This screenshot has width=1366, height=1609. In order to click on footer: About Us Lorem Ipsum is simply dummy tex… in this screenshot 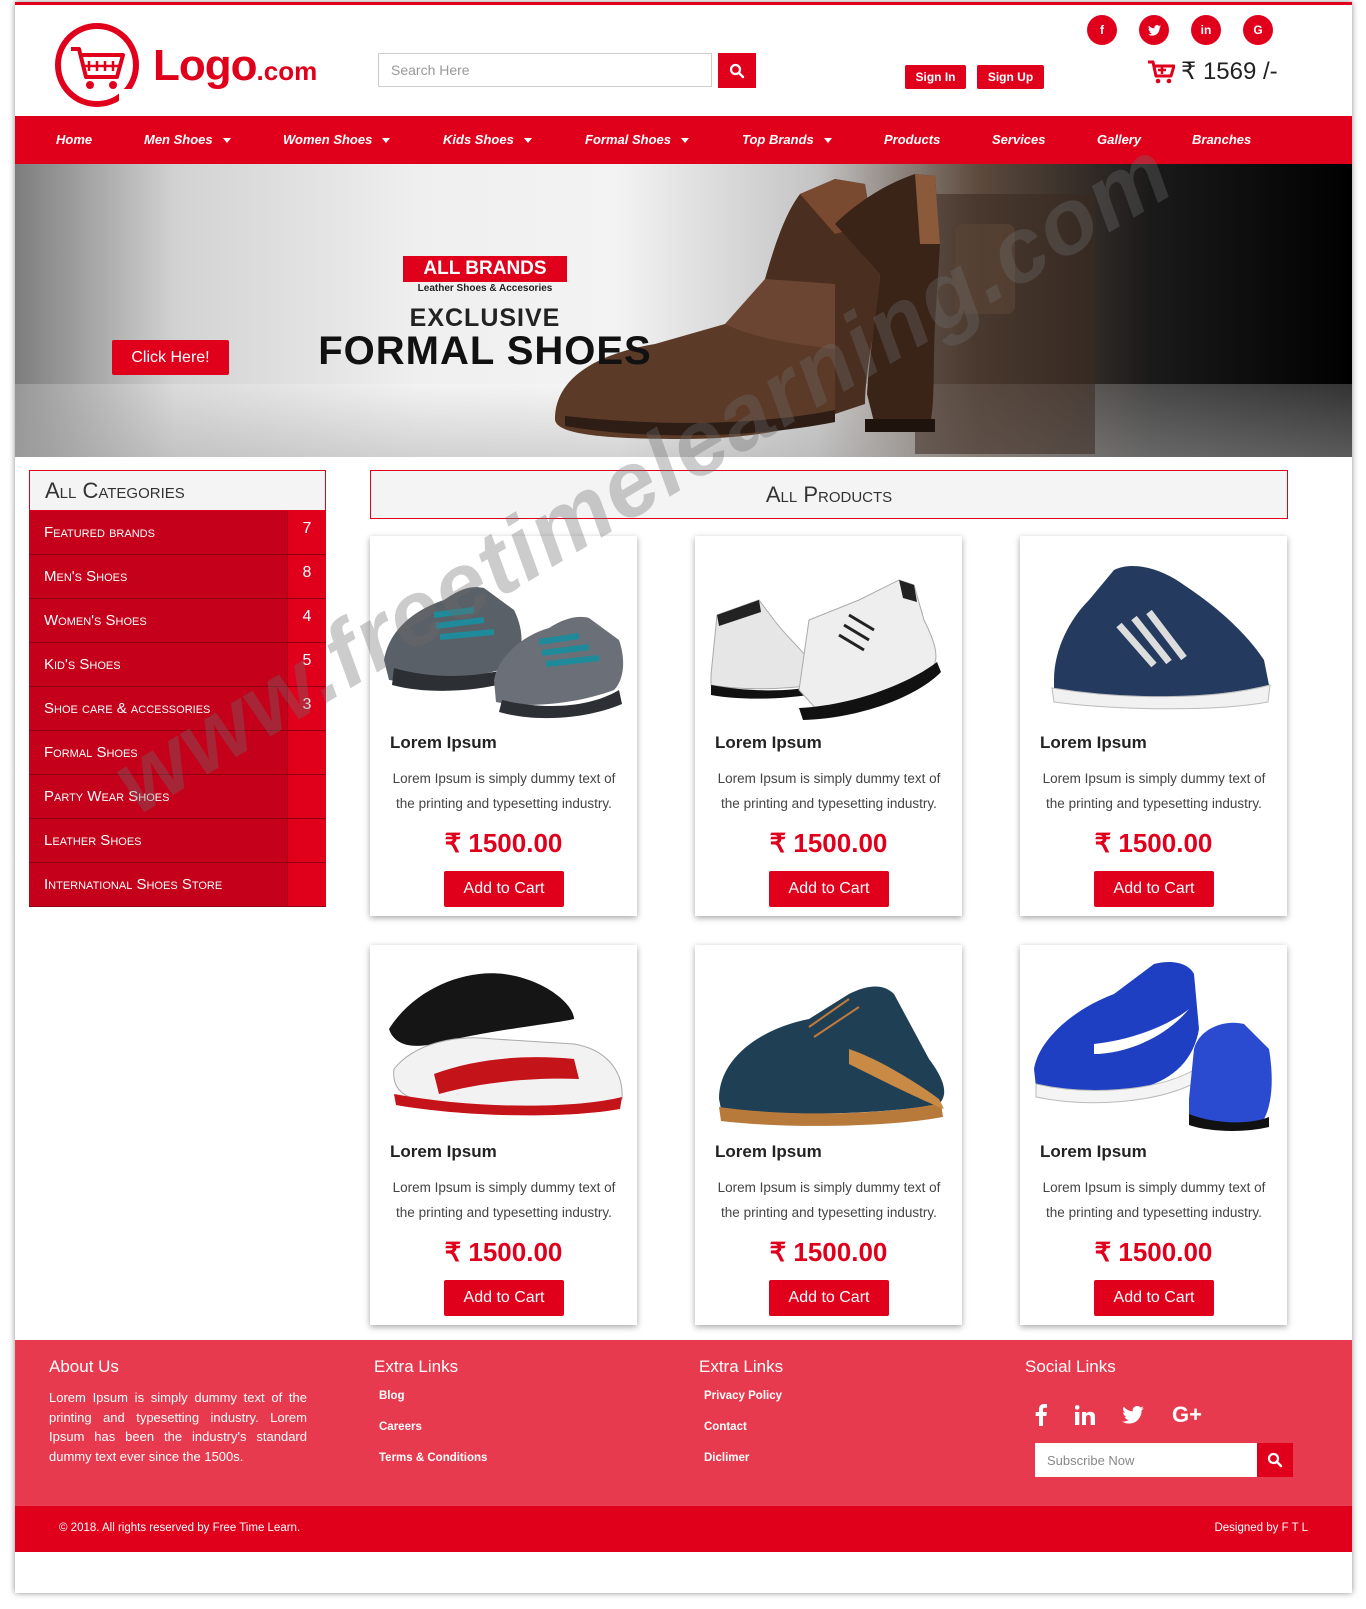, I will do `click(683, 1423)`.